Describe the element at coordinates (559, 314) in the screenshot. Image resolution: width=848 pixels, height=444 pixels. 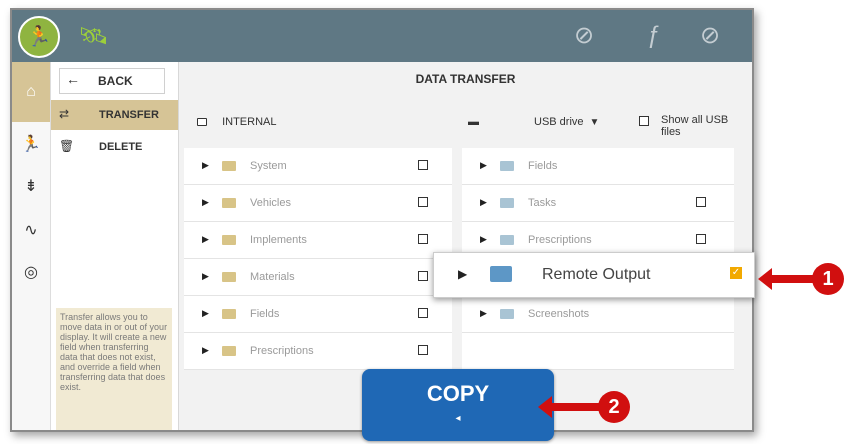
I see `folder-name: Screenshots` at that location.